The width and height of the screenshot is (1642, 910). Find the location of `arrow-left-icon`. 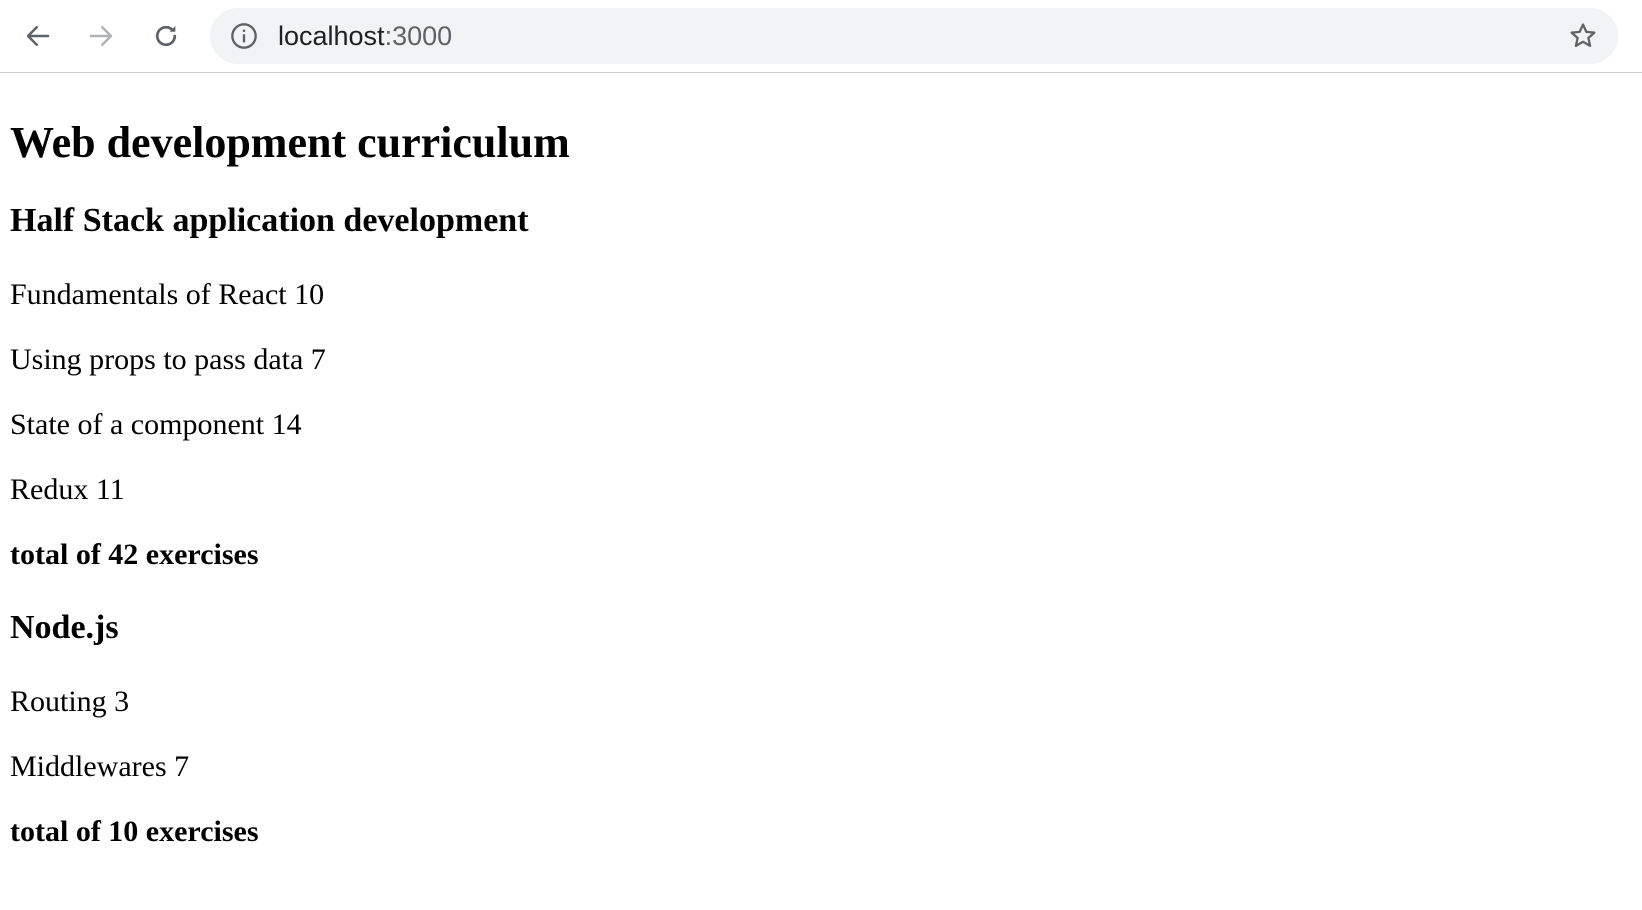

arrow-left-icon is located at coordinates (38, 36).